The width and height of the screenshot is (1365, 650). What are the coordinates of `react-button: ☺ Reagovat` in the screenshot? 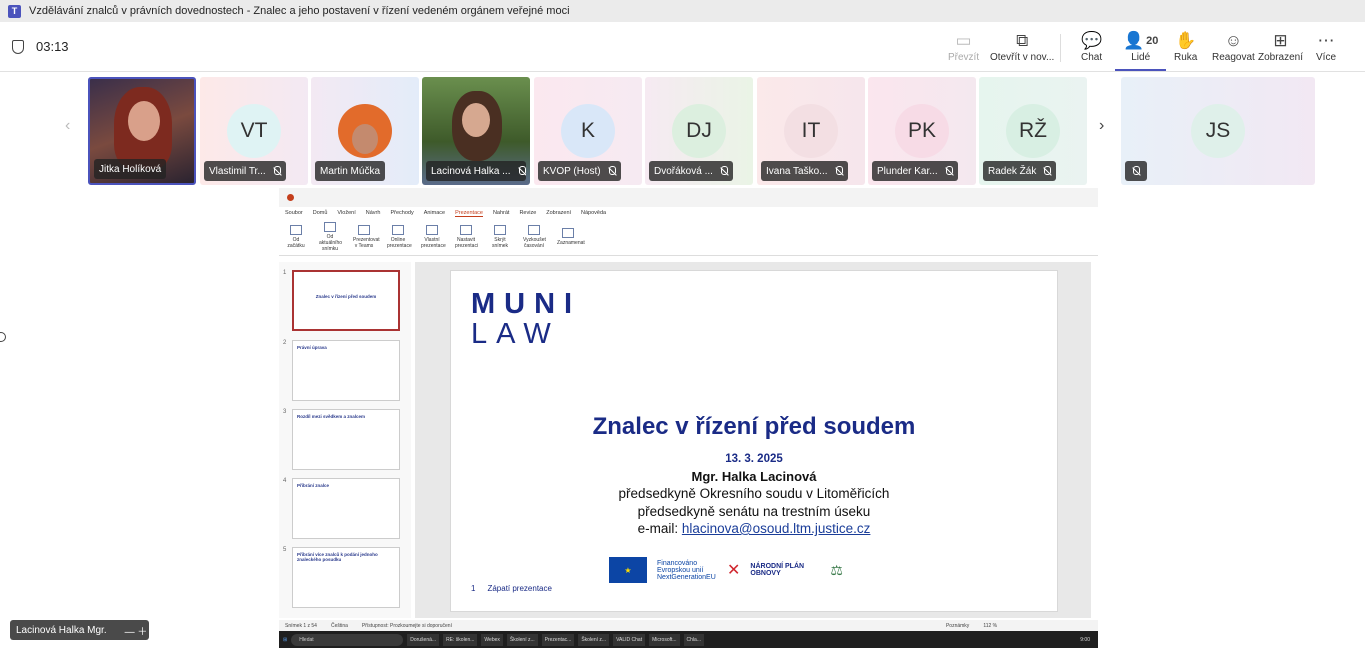 It's located at (1233, 50).